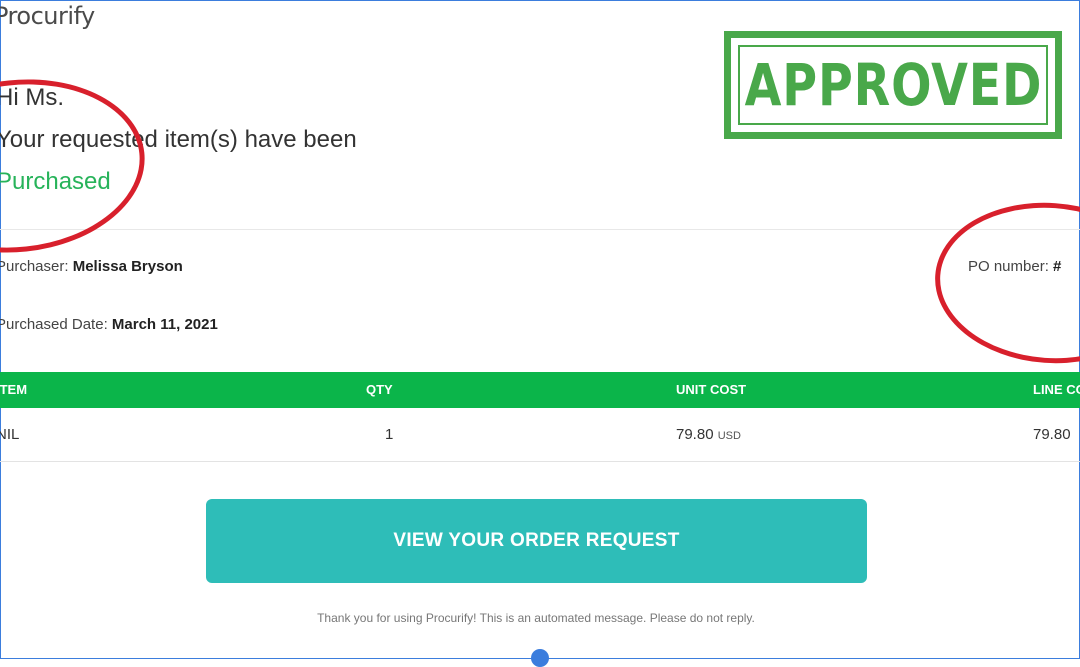  Describe the element at coordinates (164, 324) in the screenshot. I see `purchased-date-value: March 11, 2021` at that location.